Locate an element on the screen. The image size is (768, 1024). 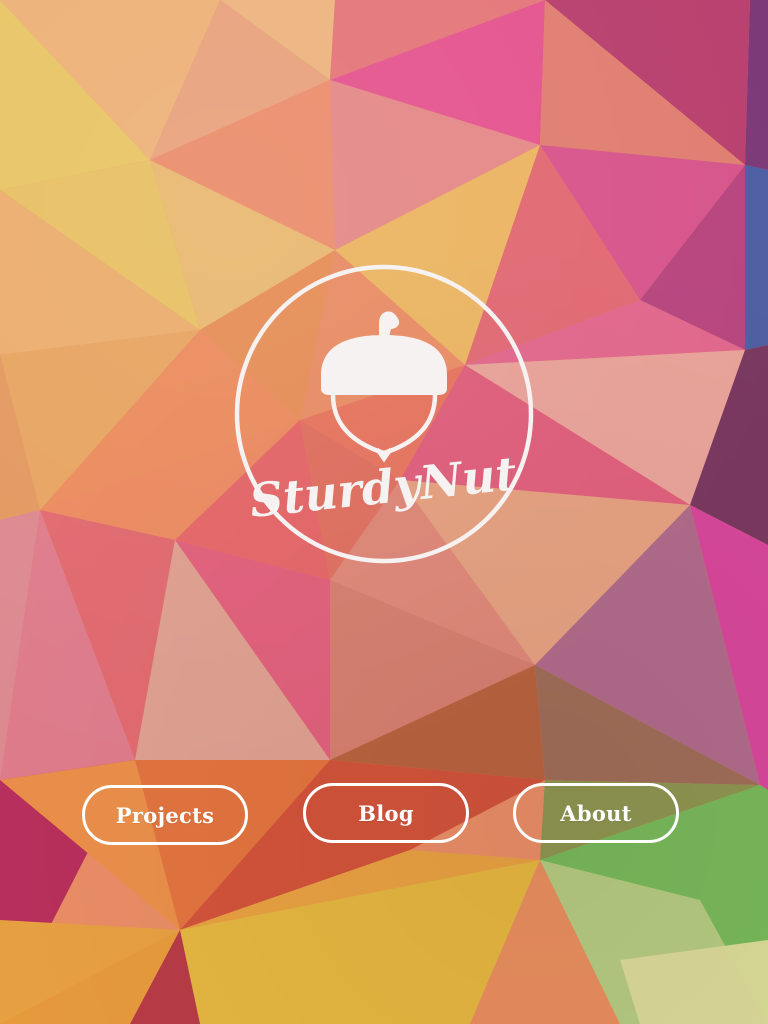
acorn-icon: SturdyNut is located at coordinates (384, 414).